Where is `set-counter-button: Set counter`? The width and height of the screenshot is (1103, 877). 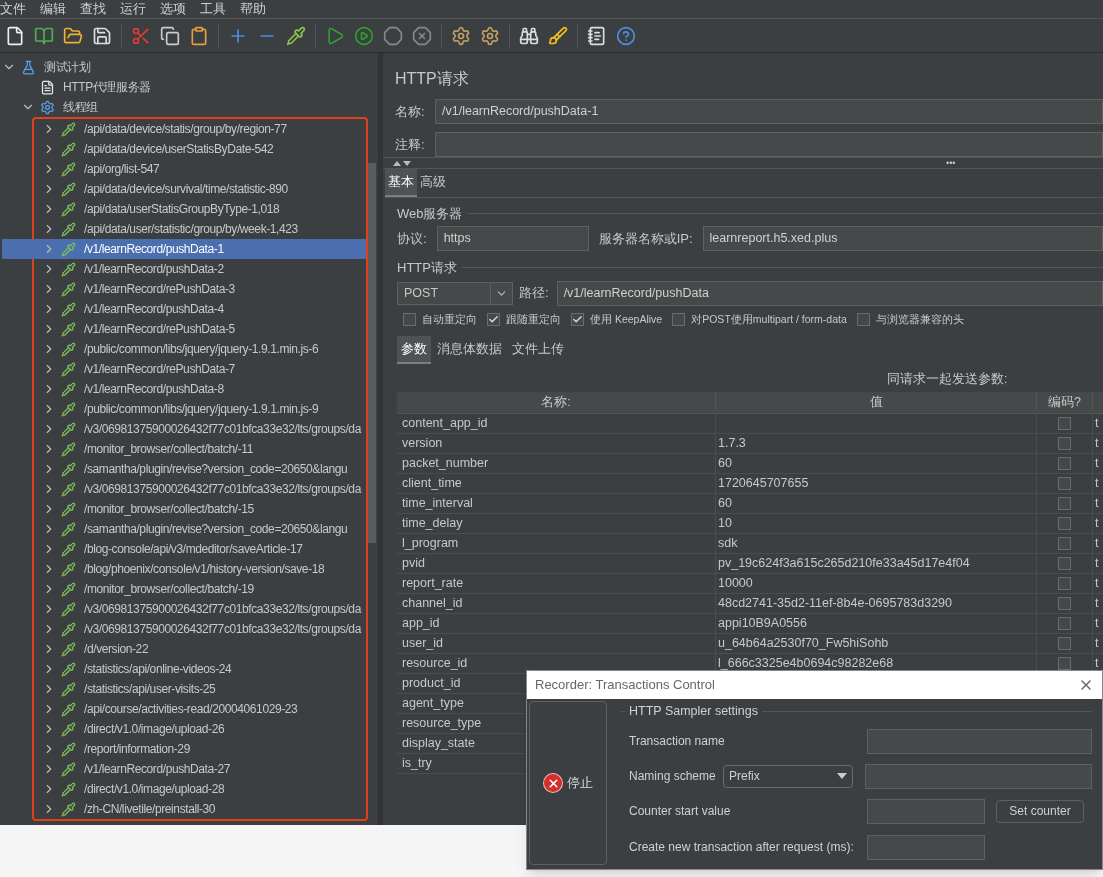 set-counter-button: Set counter is located at coordinates (1040, 811).